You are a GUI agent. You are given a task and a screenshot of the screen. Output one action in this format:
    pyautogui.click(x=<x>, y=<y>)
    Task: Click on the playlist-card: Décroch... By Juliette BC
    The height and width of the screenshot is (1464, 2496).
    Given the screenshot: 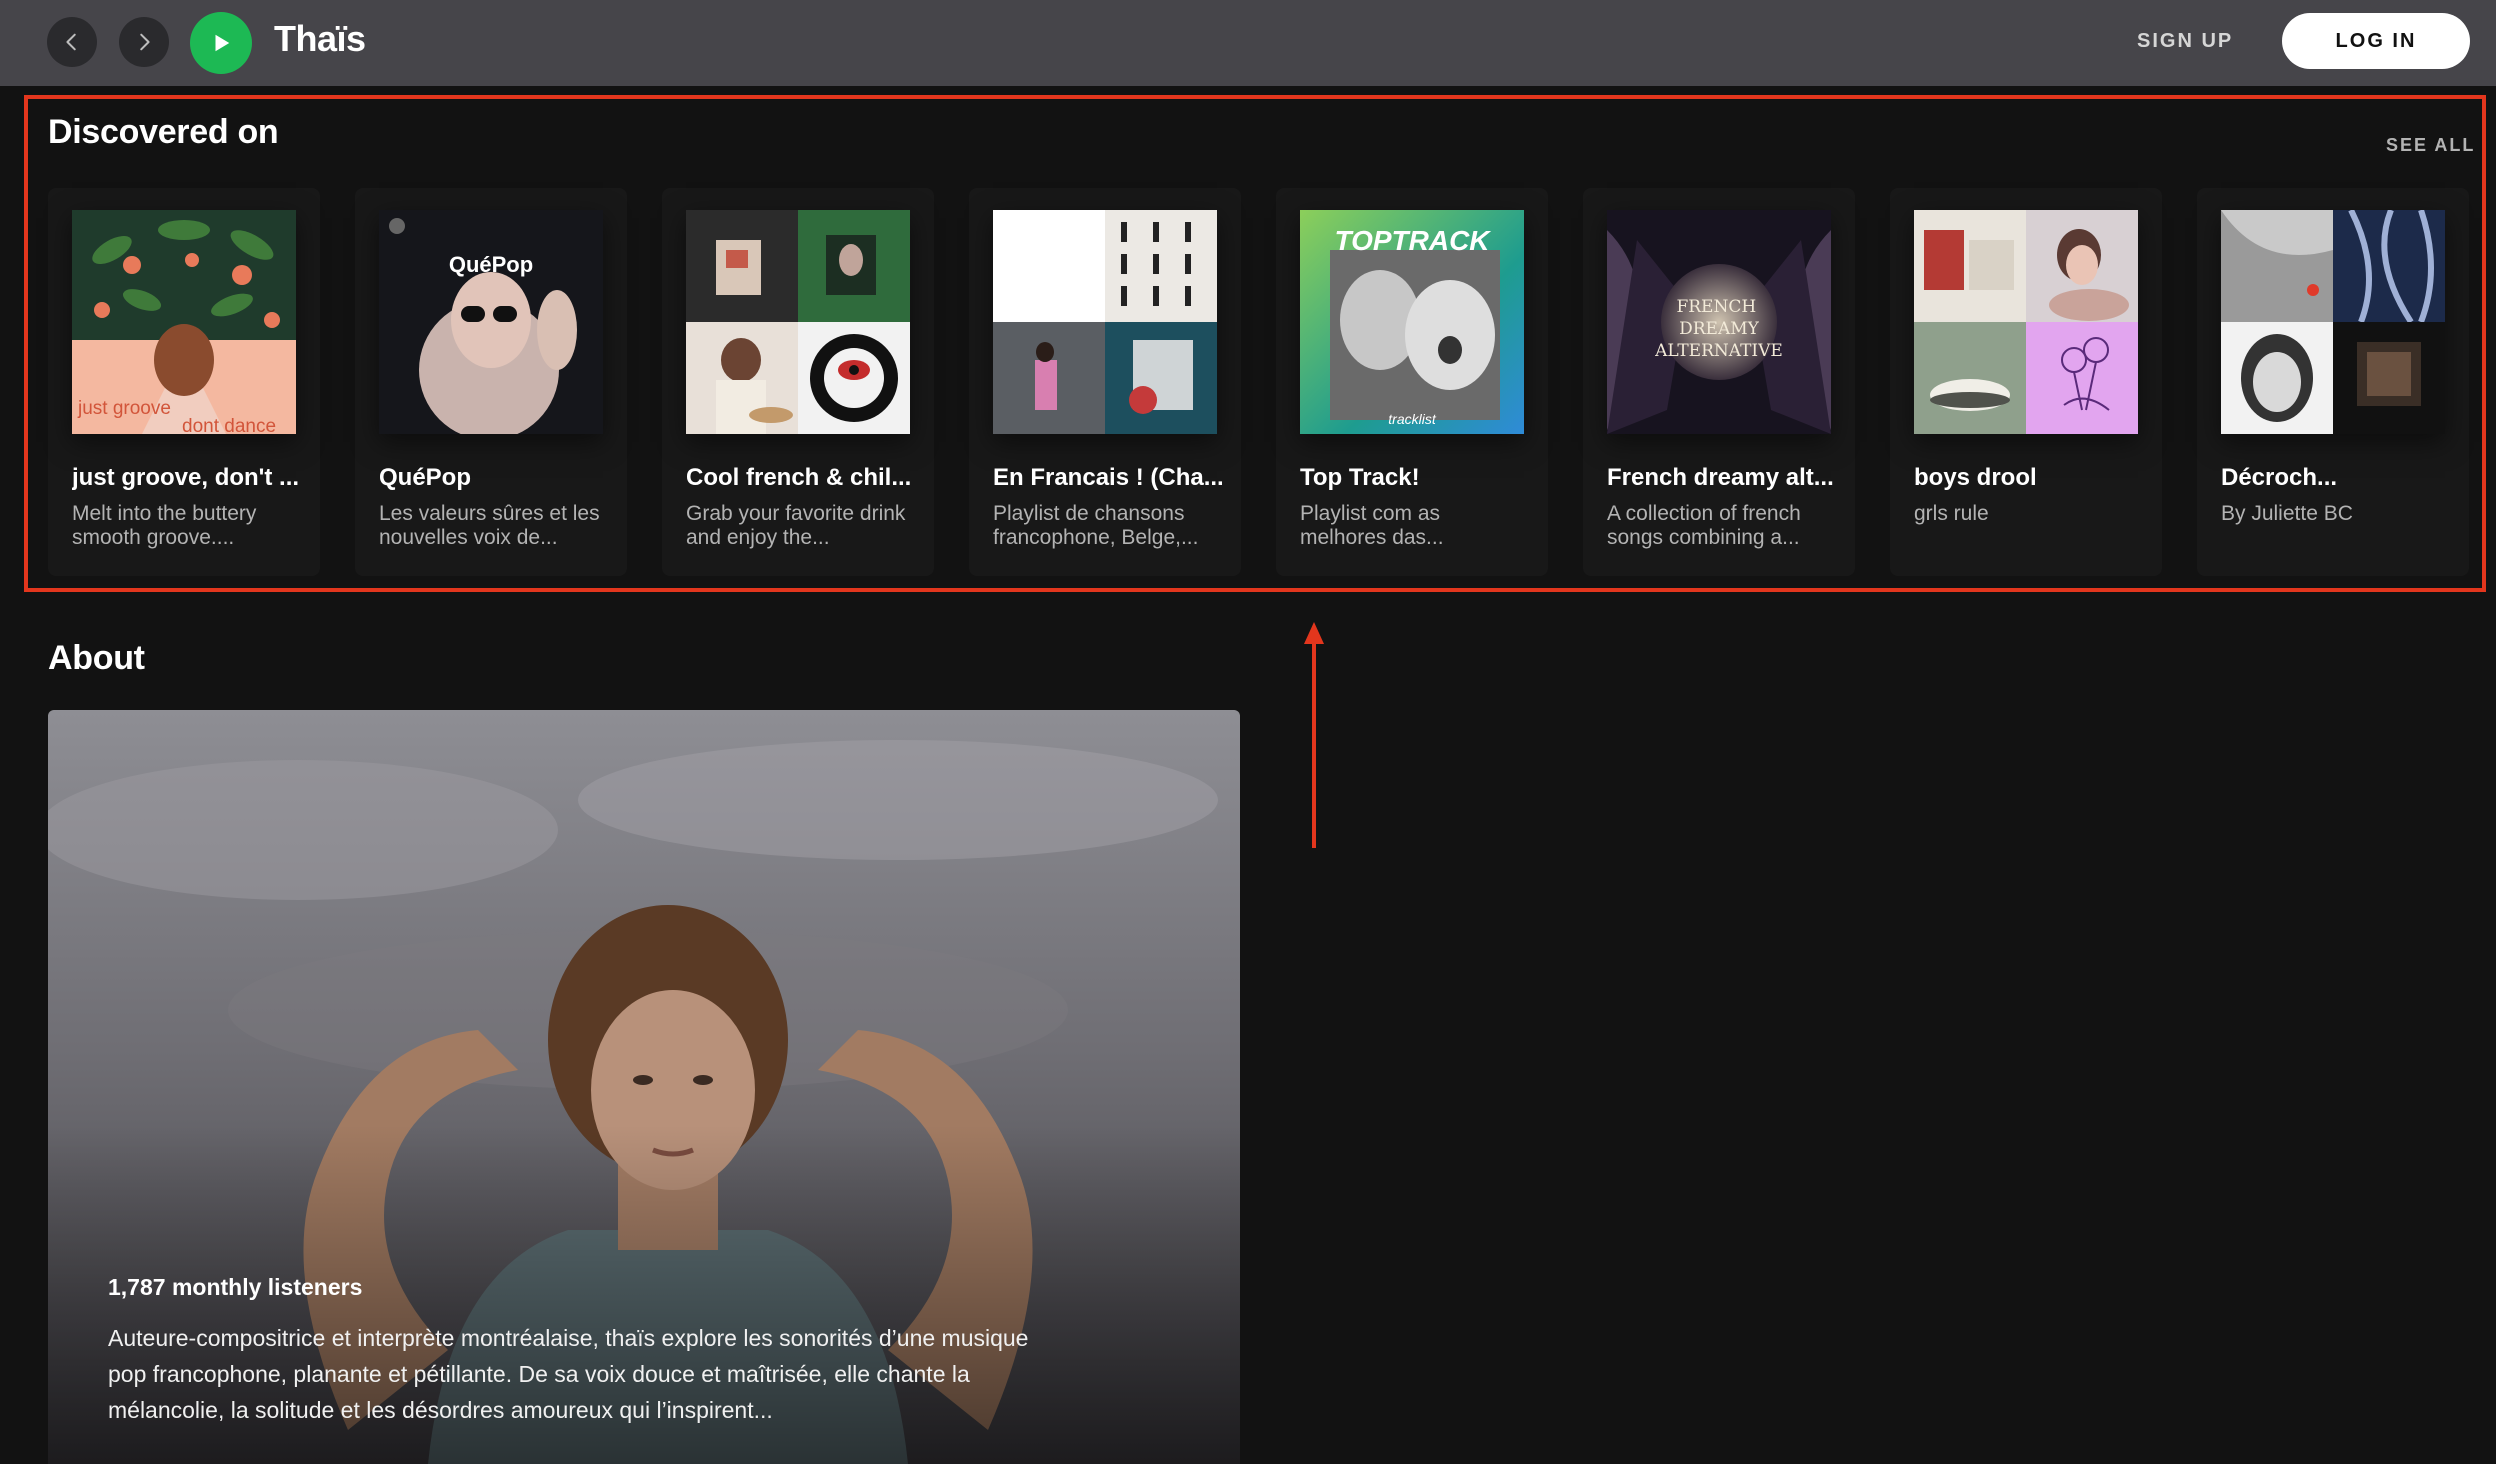 What is the action you would take?
    pyautogui.click(x=2333, y=382)
    